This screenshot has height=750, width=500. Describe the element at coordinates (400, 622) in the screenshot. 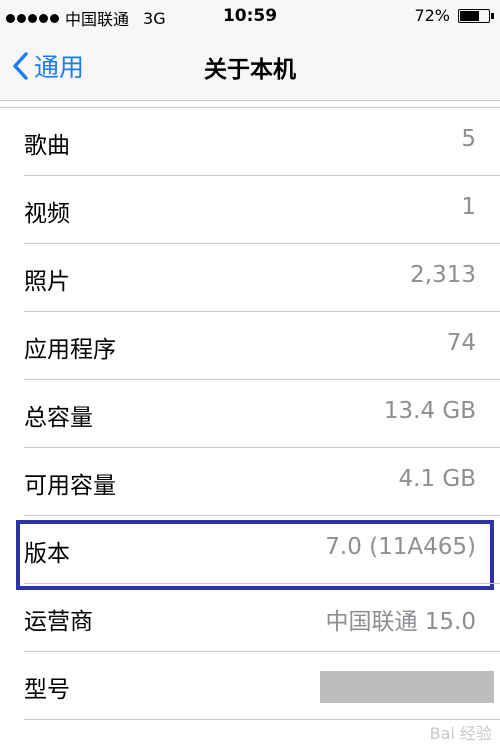

I see `row-value: 中国联通 15.0` at that location.